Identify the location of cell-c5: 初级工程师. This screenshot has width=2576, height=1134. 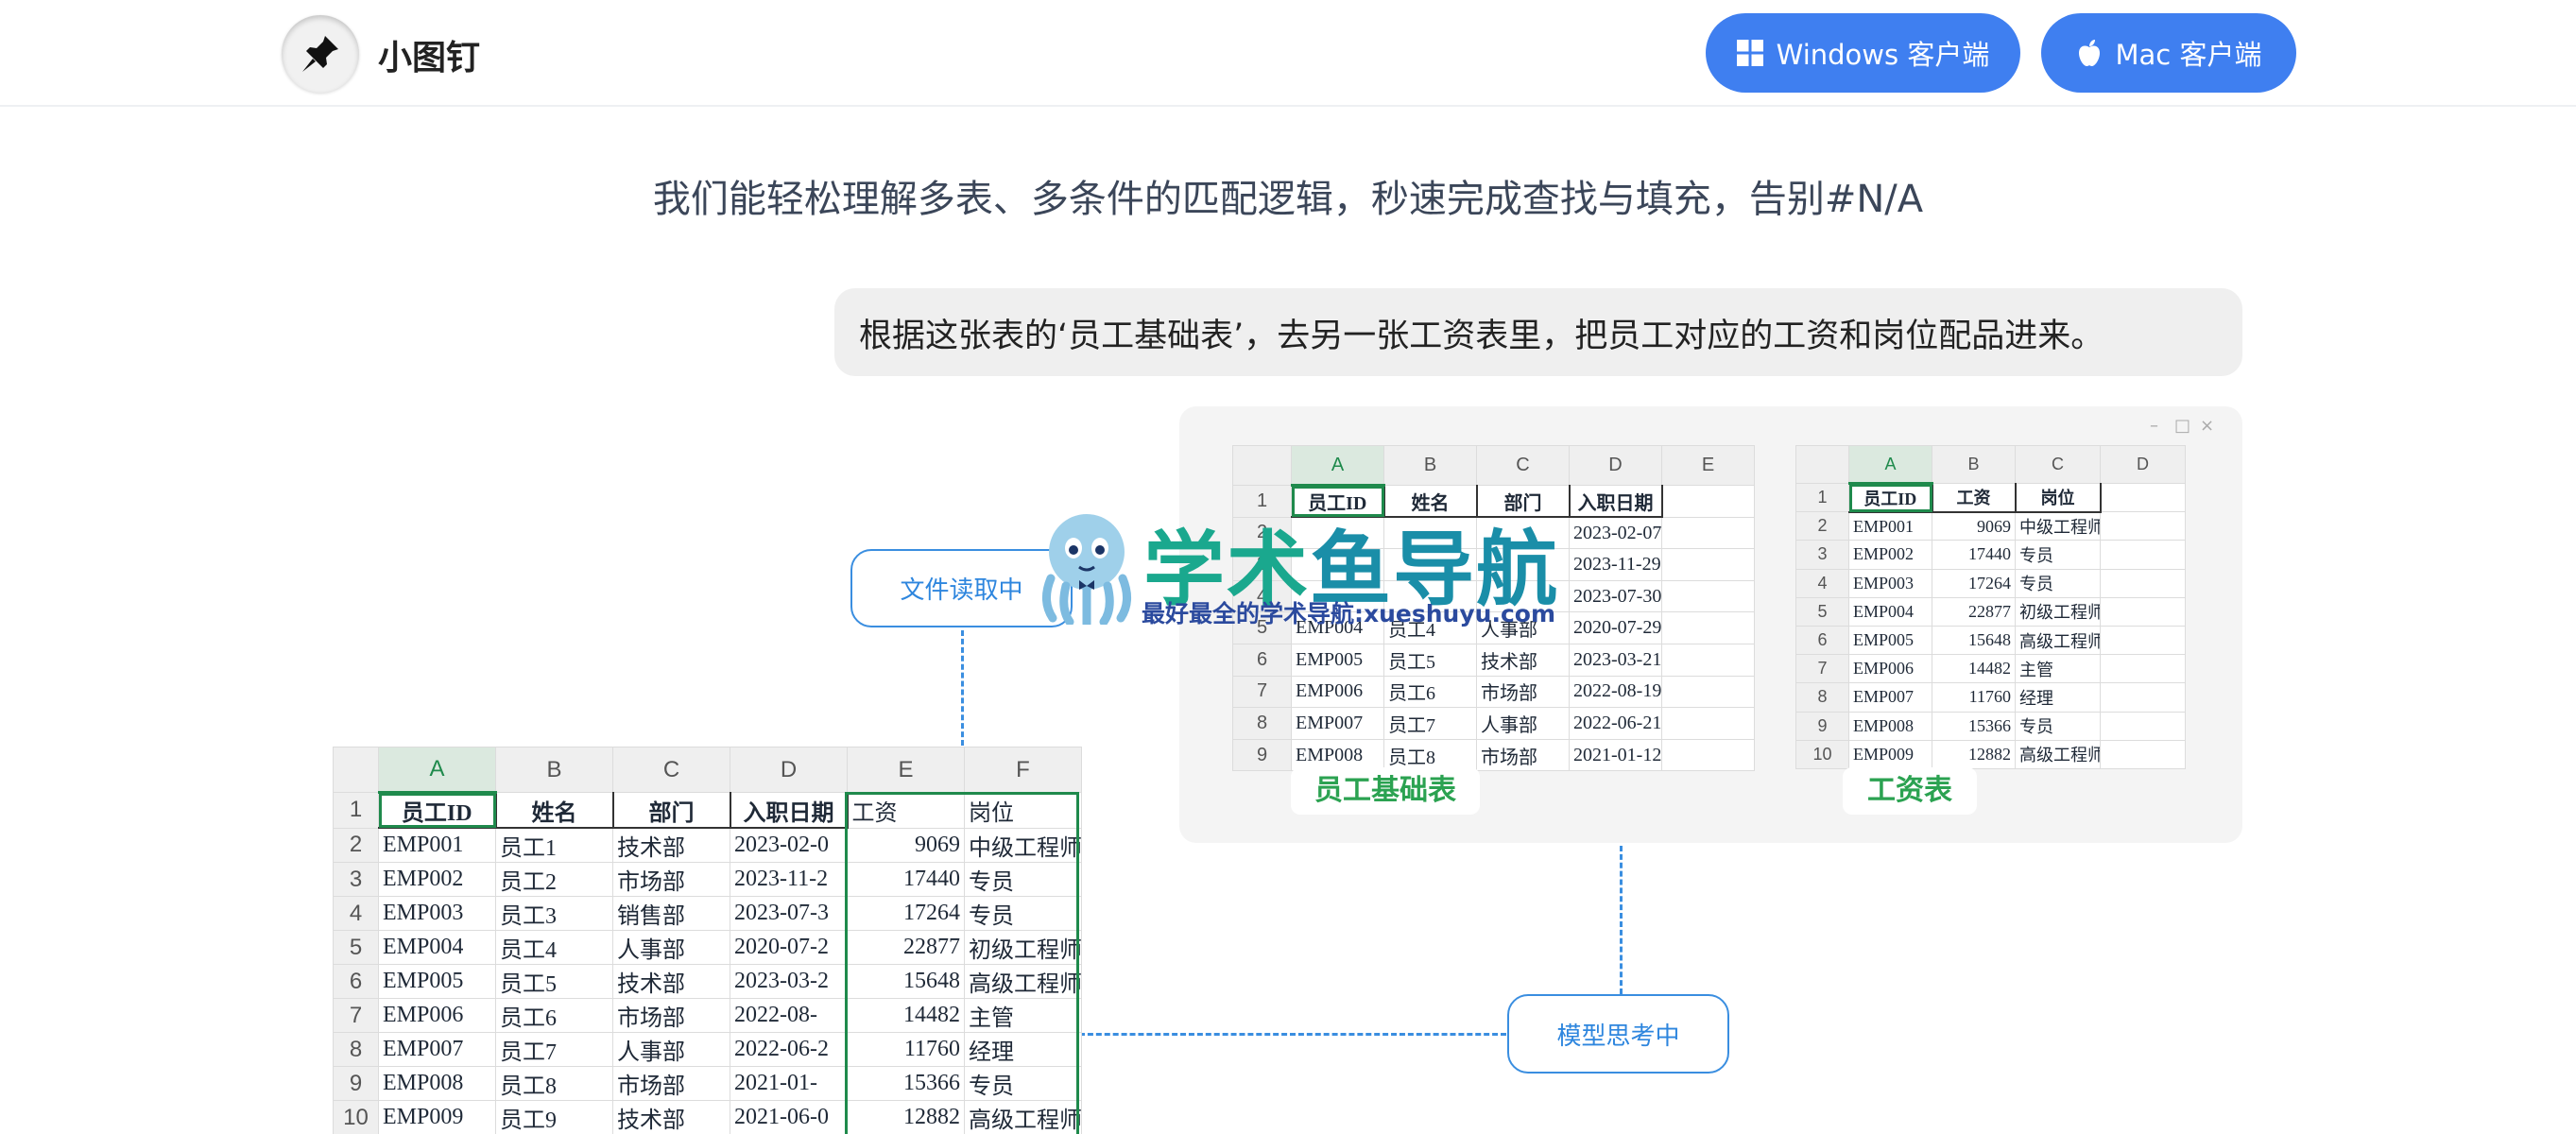
(2058, 611).